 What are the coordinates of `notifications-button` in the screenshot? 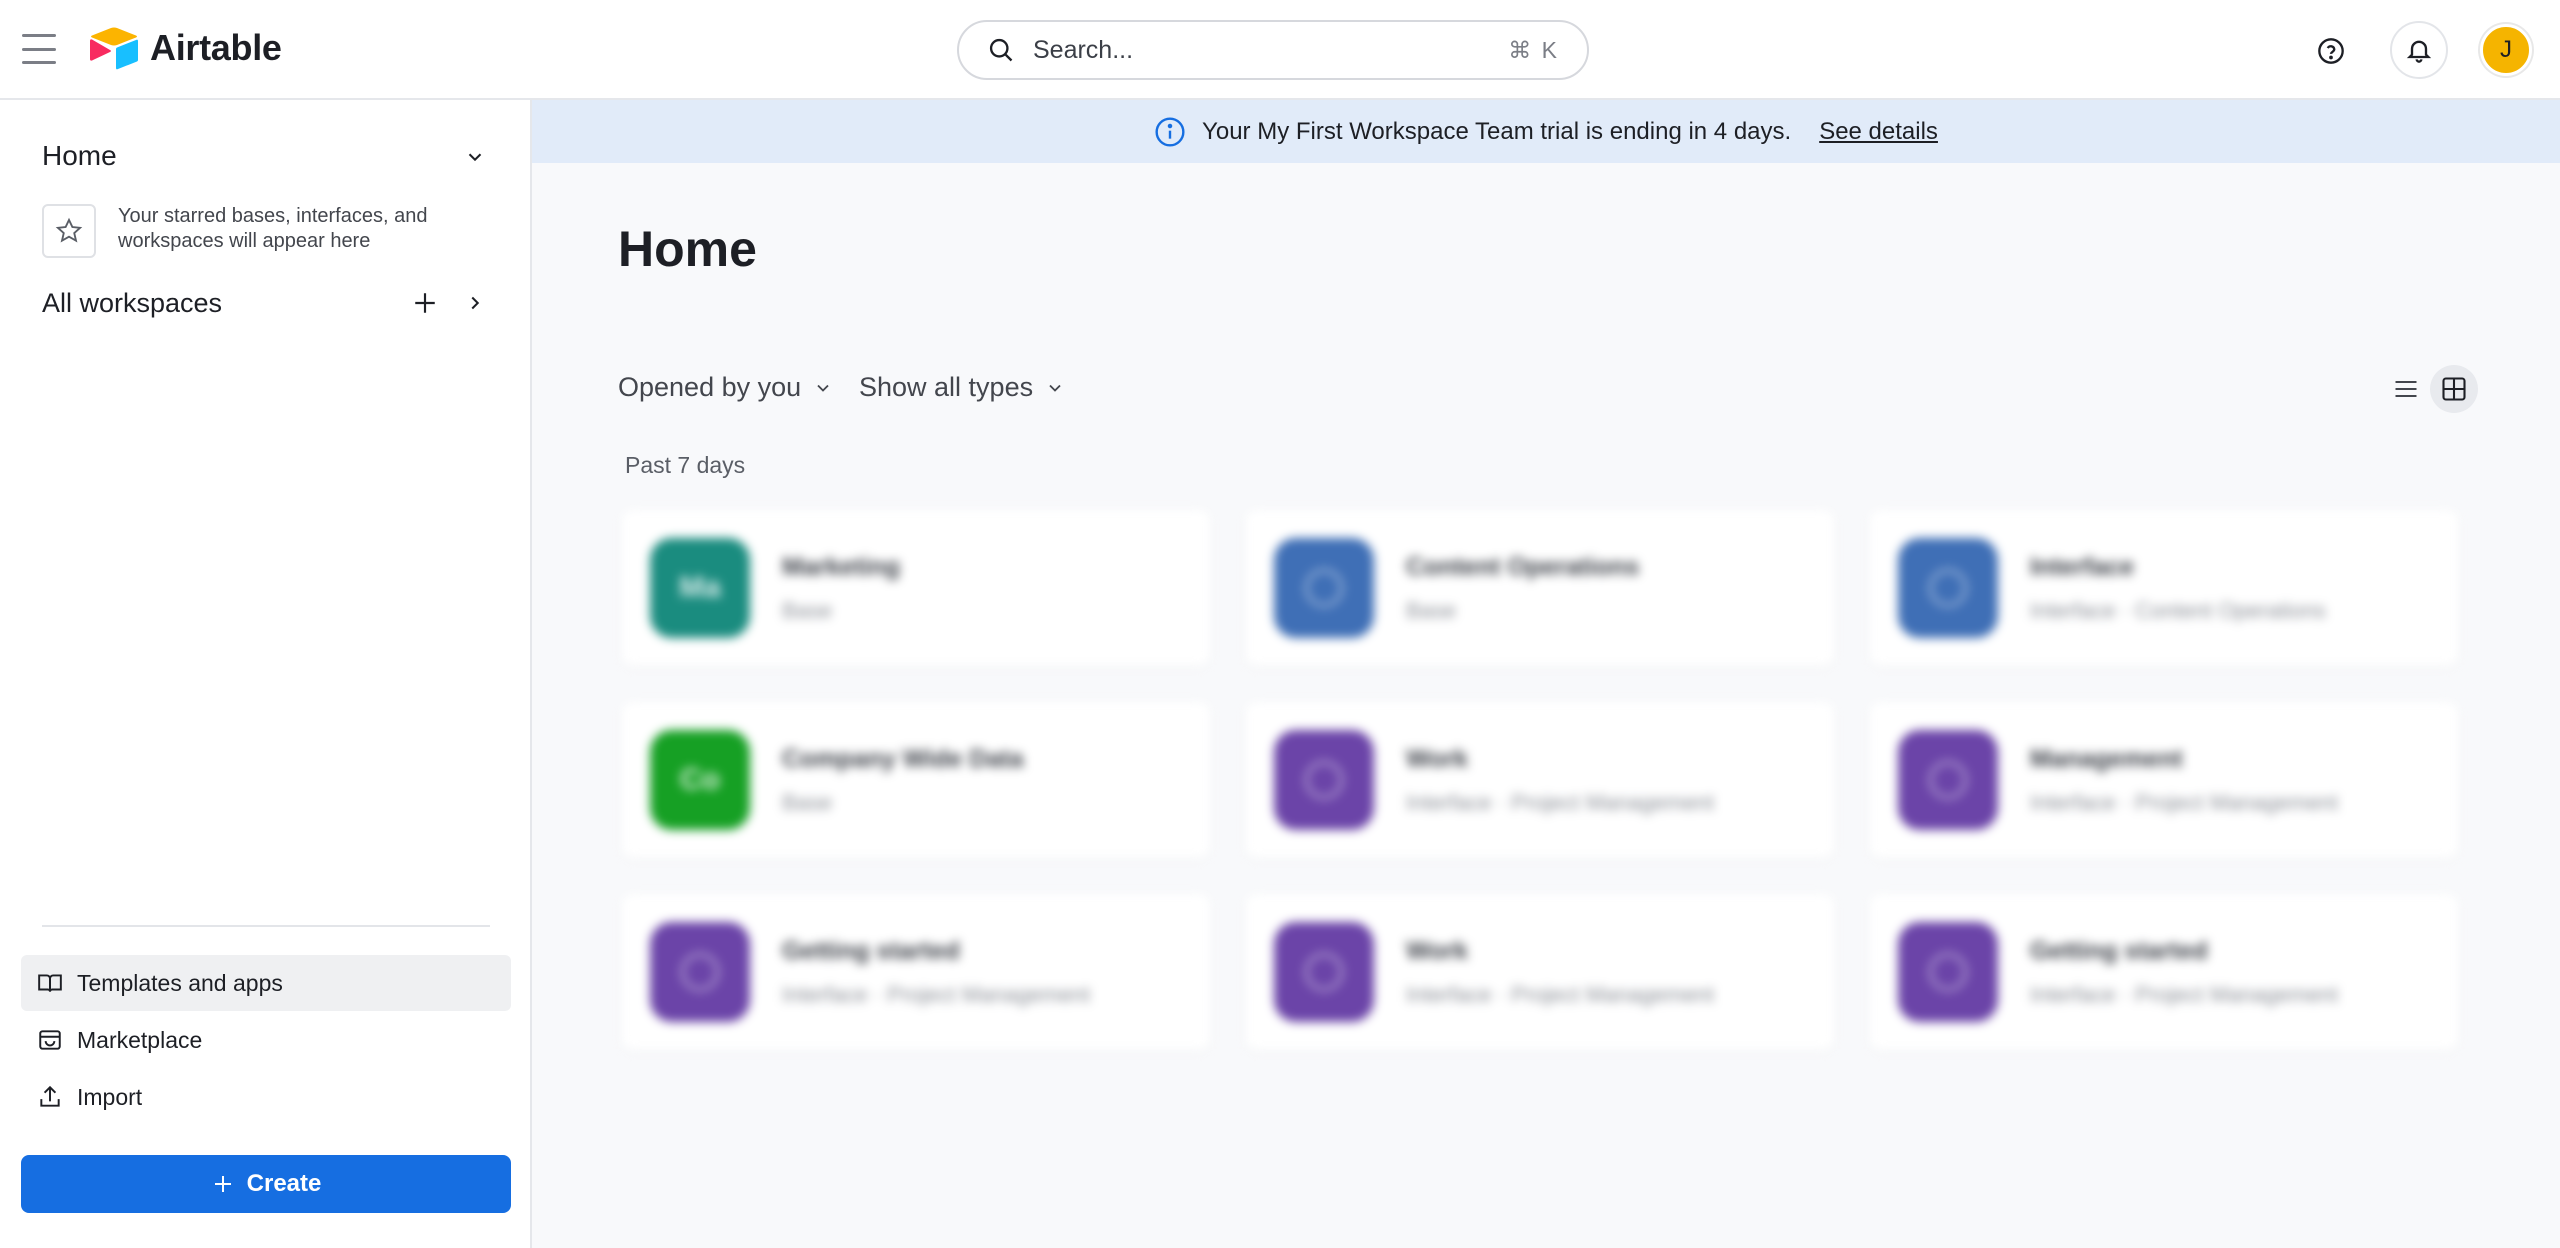 It's located at (2419, 50).